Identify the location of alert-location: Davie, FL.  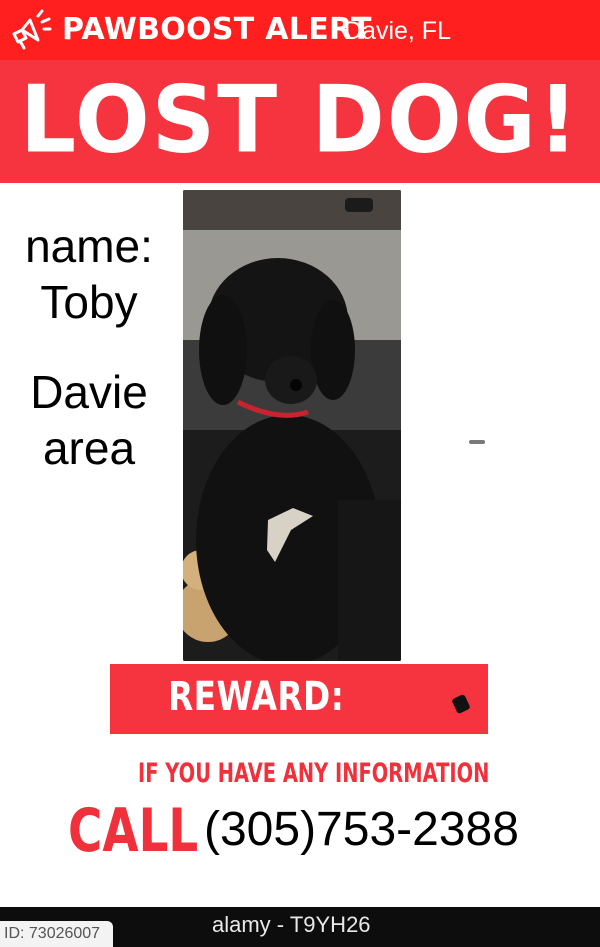
(397, 31).